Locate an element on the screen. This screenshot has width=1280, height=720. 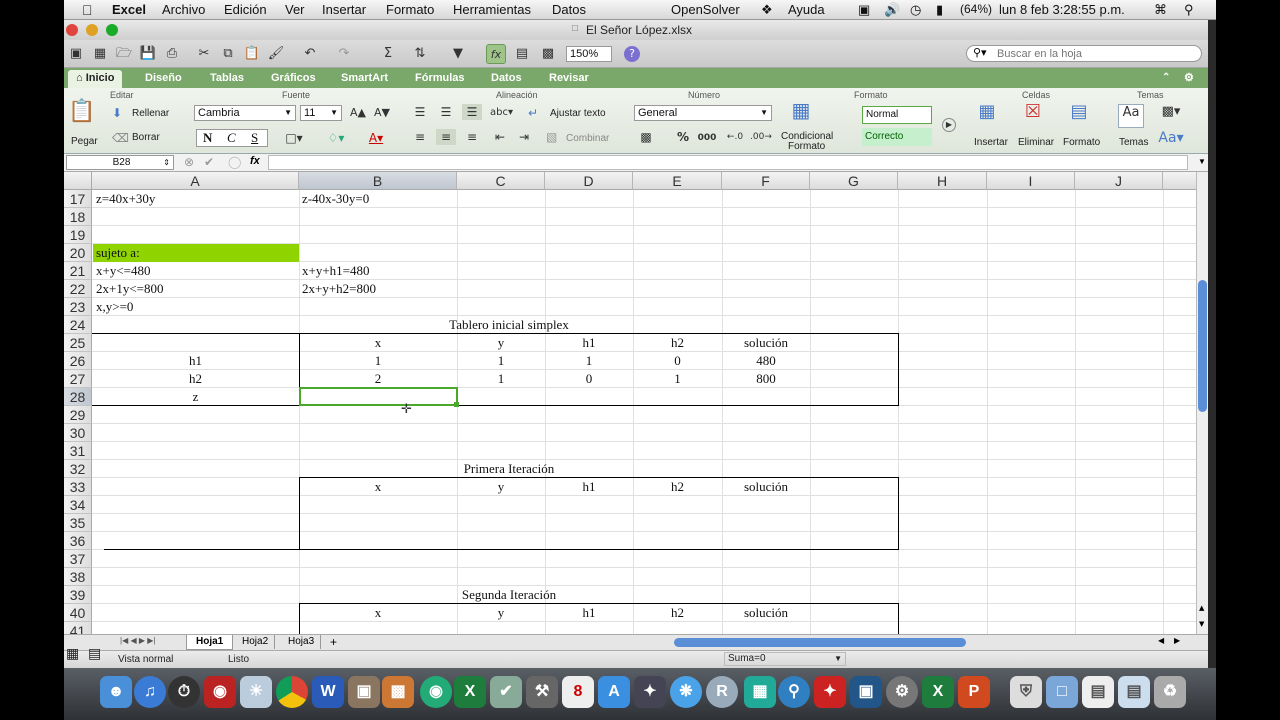
column-header-k is located at coordinates (1179, 181).